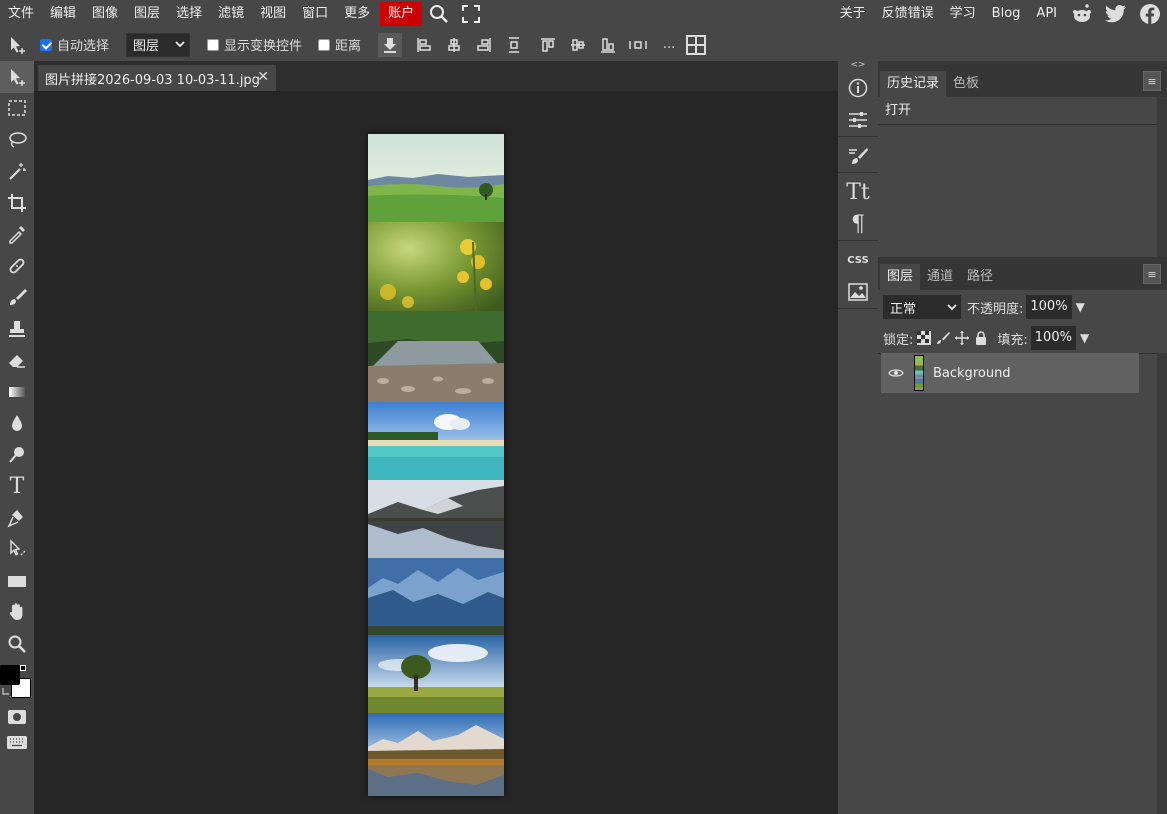 The width and height of the screenshot is (1167, 814). What do you see at coordinates (696, 44) in the screenshot?
I see `grid-icon` at bounding box center [696, 44].